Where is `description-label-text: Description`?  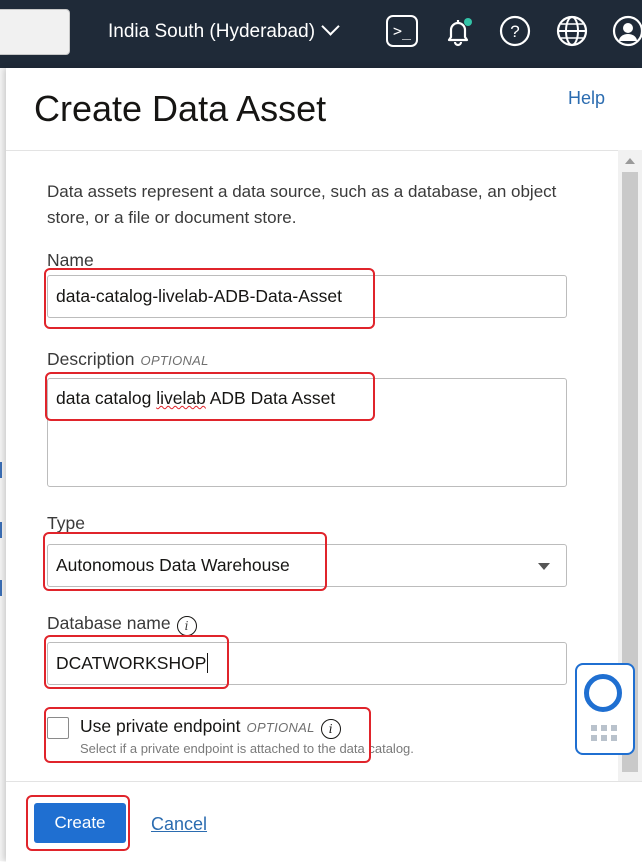
description-label-text: Description is located at coordinates (91, 359).